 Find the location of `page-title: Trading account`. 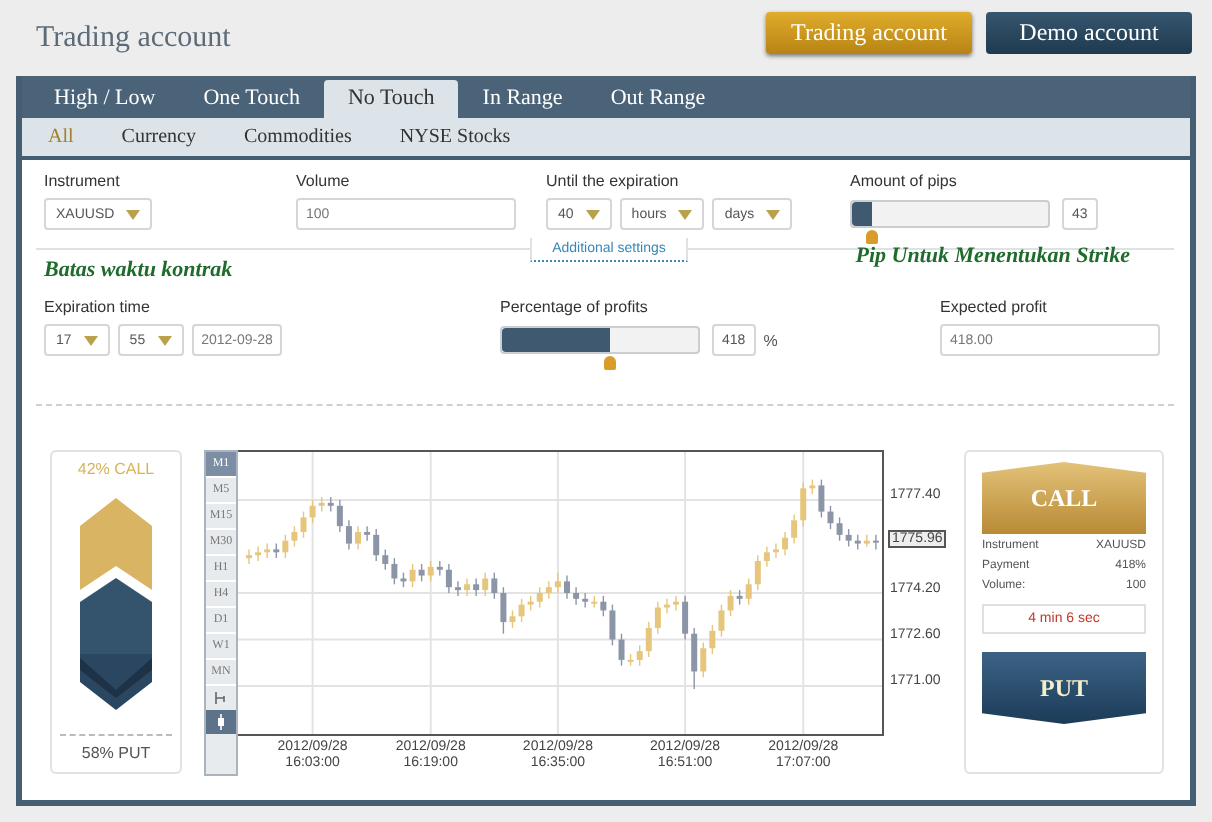

page-title: Trading account is located at coordinates (132, 38).